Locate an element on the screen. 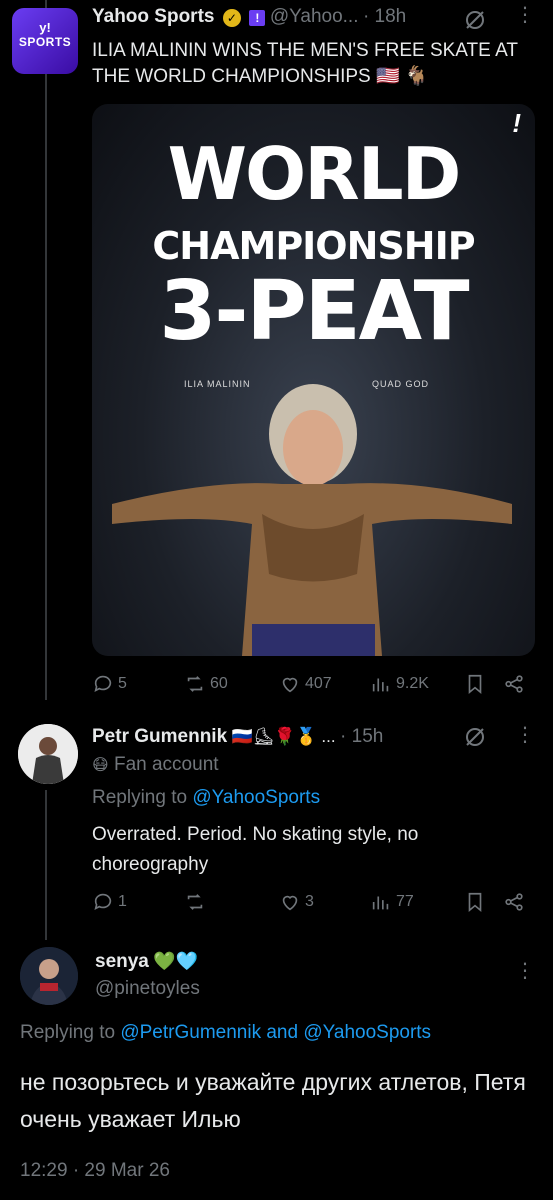 The width and height of the screenshot is (553, 1200). timestamp: · 15h is located at coordinates (361, 736).